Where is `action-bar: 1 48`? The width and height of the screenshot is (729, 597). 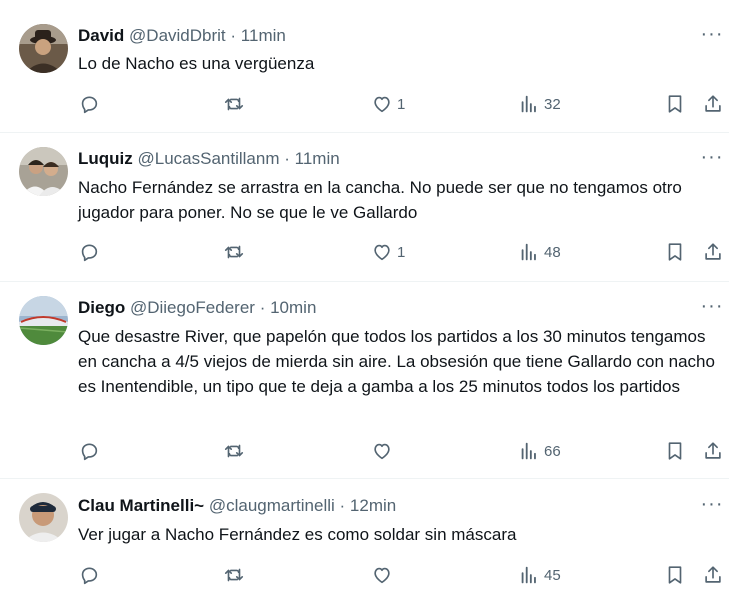 action-bar: 1 48 is located at coordinates (364, 252).